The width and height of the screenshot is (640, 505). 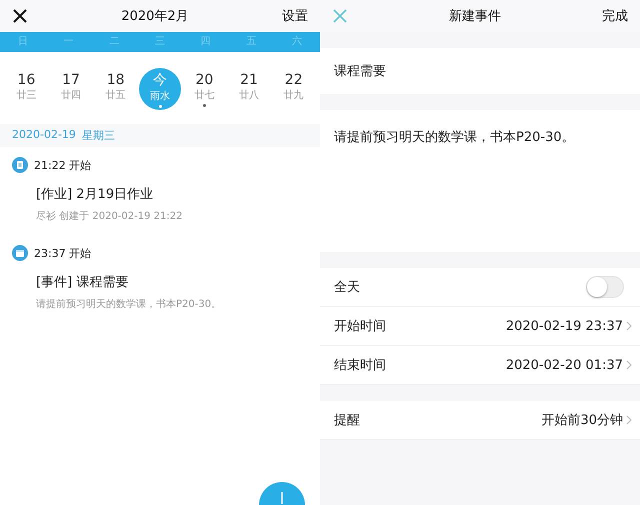 What do you see at coordinates (22, 42) in the screenshot?
I see `weekday-label: 日` at bounding box center [22, 42].